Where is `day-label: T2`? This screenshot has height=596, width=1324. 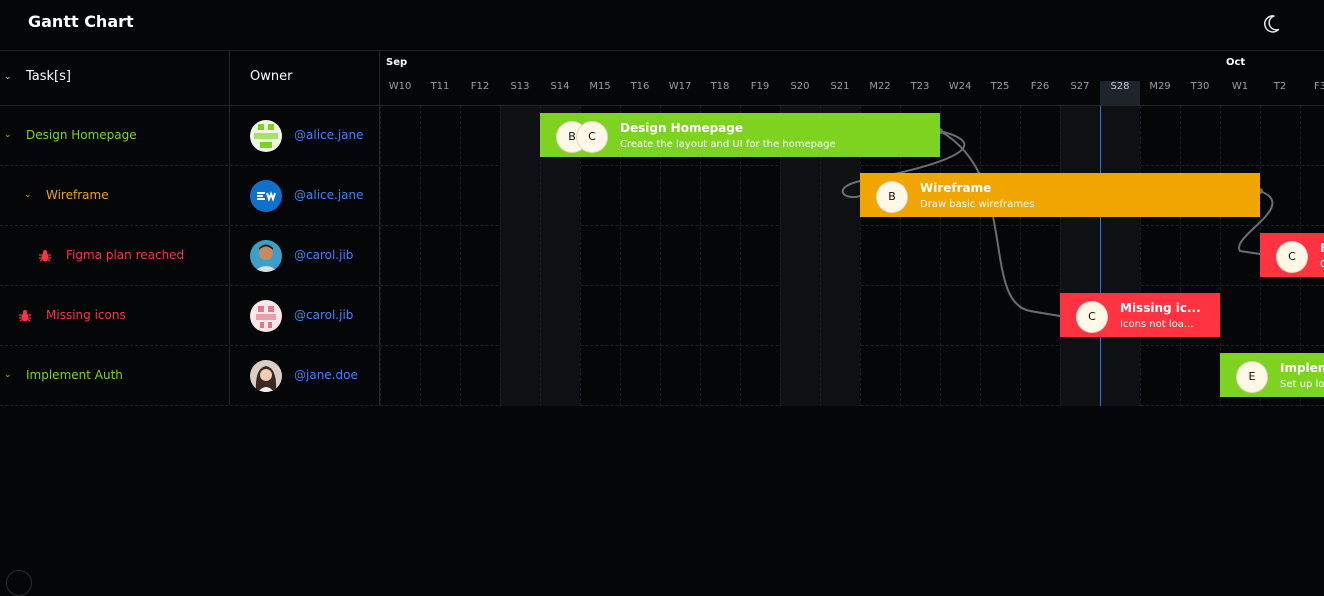 day-label: T2 is located at coordinates (1280, 86).